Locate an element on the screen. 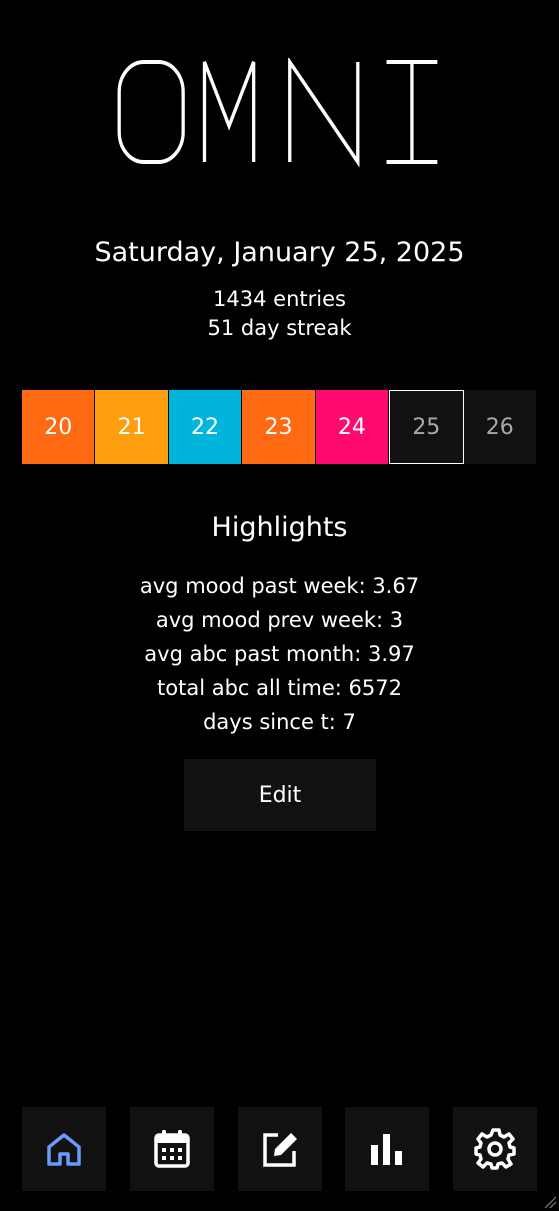 This screenshot has height=1211, width=559. highlight-item: days since t: 7 is located at coordinates (279, 722).